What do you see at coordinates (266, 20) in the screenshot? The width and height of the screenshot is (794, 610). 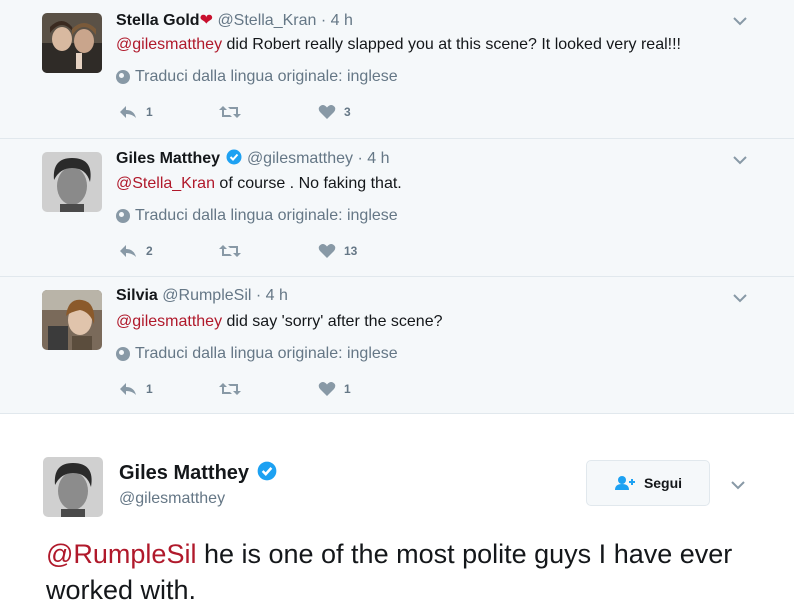 I see `user-handle: @Stella_Kran` at bounding box center [266, 20].